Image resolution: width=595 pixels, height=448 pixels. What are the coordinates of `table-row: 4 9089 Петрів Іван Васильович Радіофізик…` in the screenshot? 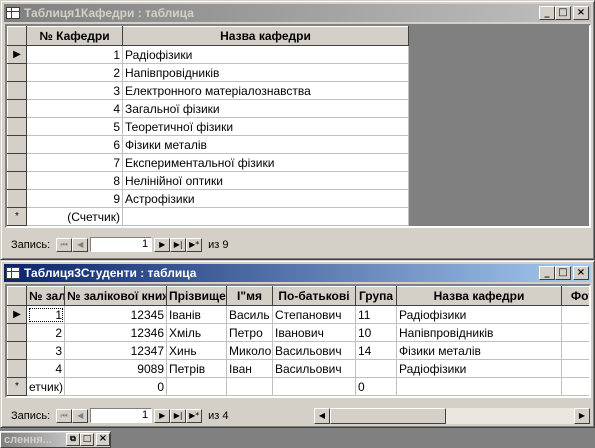 It's located at (298, 368).